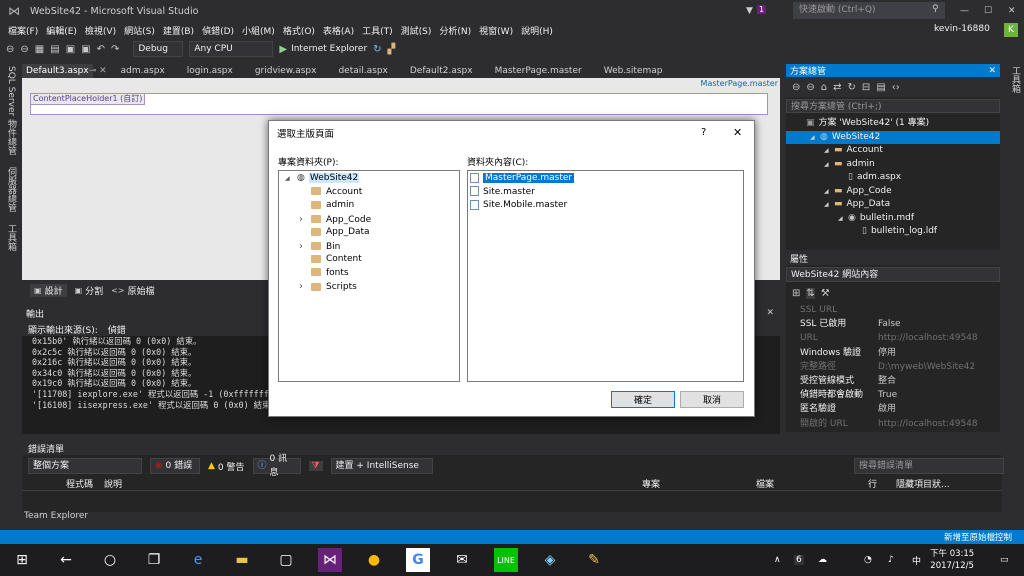 Image resolution: width=1024 pixels, height=576 pixels. What do you see at coordinates (869, 10) in the screenshot?
I see `quick-launch-input: 快速啟動 (Ctrl+Q)` at bounding box center [869, 10].